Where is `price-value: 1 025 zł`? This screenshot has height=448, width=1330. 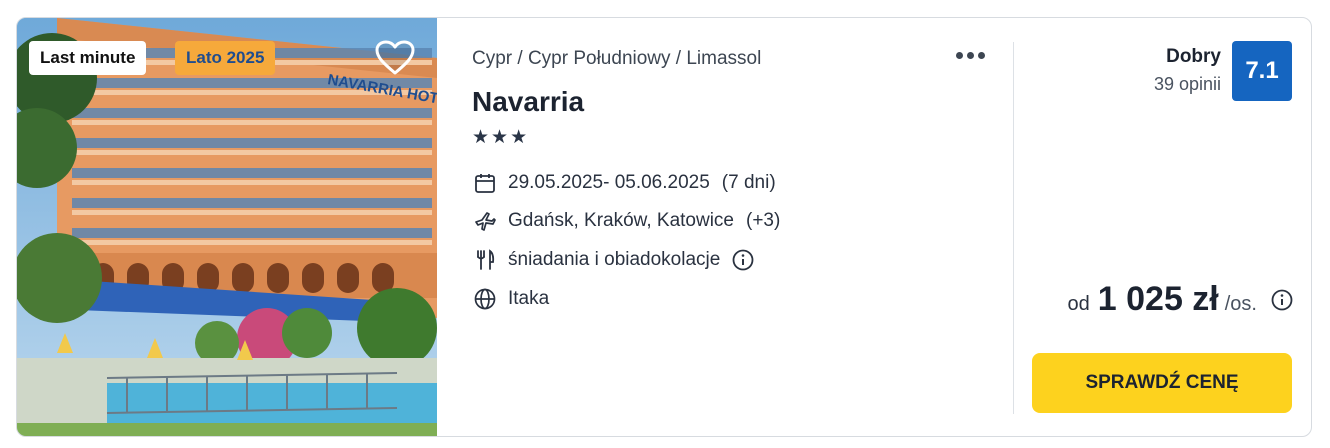
price-value: 1 025 zł is located at coordinates (1158, 299).